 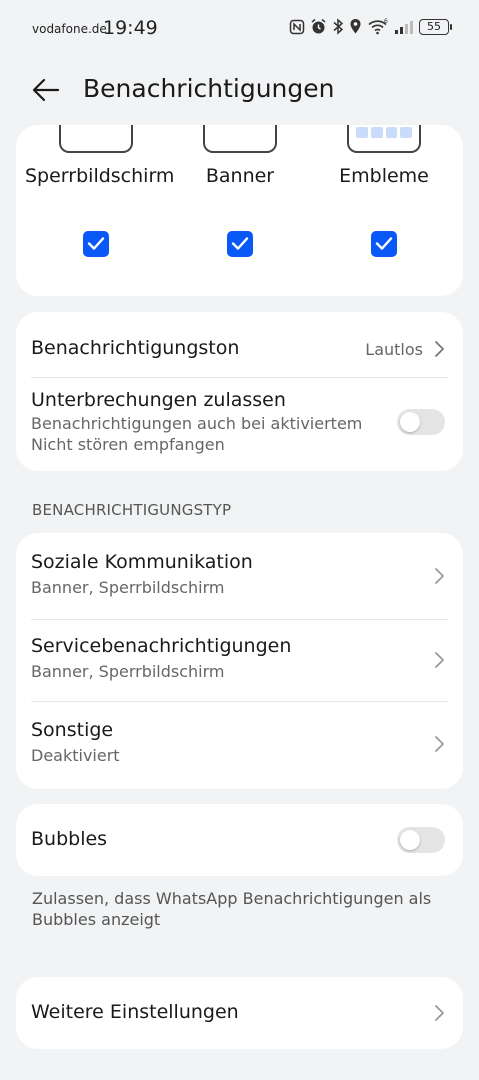 What do you see at coordinates (135, 1012) in the screenshot?
I see `more-settings-title: Weitere Einstellungen` at bounding box center [135, 1012].